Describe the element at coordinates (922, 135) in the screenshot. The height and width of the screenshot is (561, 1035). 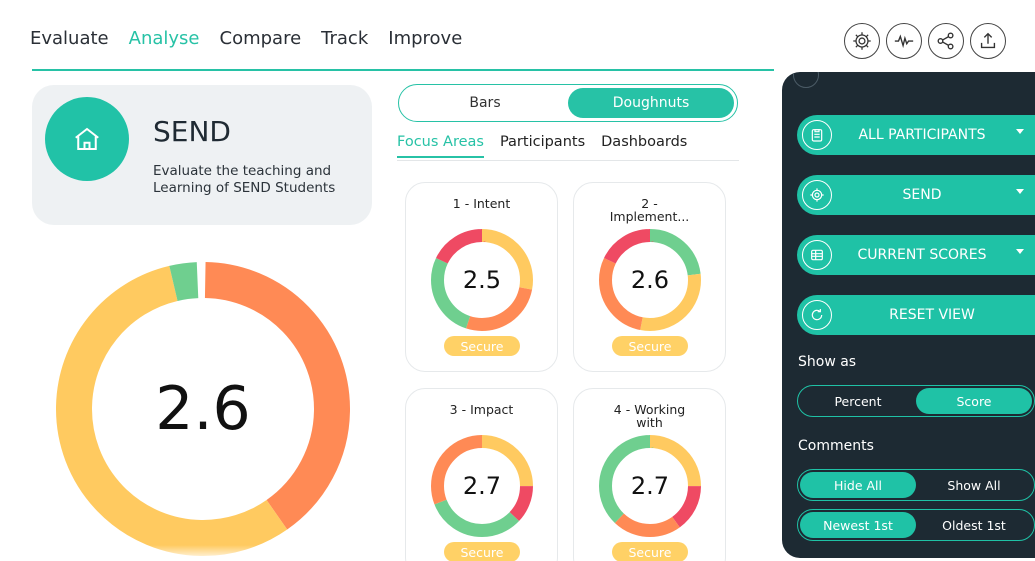
I see `participants-label: ALL PARTICIPANTS` at that location.